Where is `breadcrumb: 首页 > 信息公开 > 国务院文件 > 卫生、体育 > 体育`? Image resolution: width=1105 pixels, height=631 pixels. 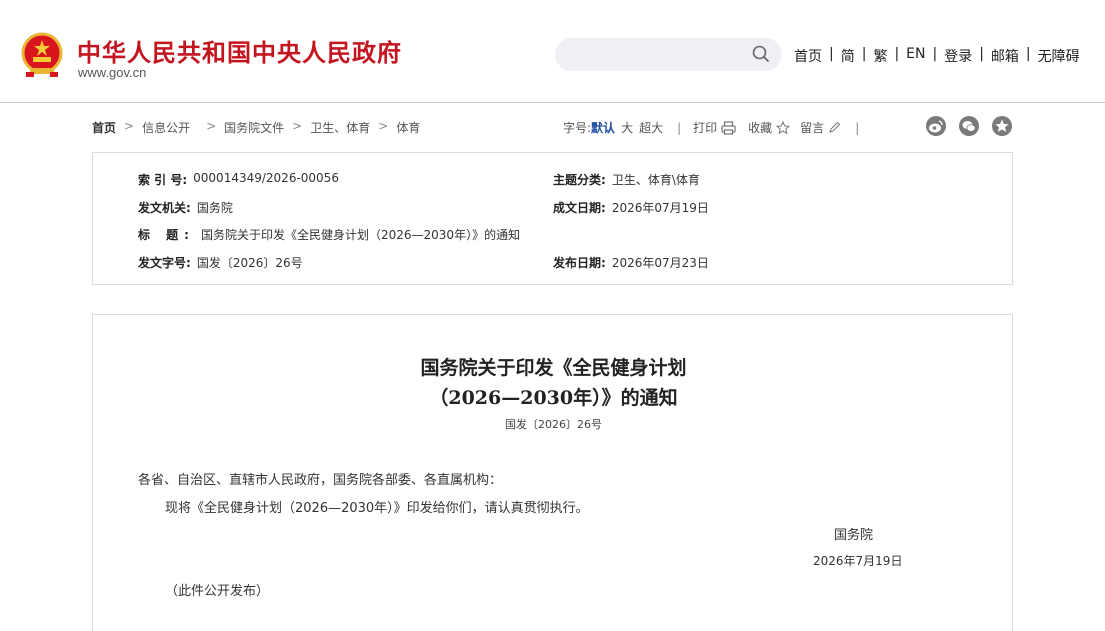 breadcrumb: 首页 > 信息公开 > 国务院文件 > 卫生、体育 > 体育 is located at coordinates (256, 127).